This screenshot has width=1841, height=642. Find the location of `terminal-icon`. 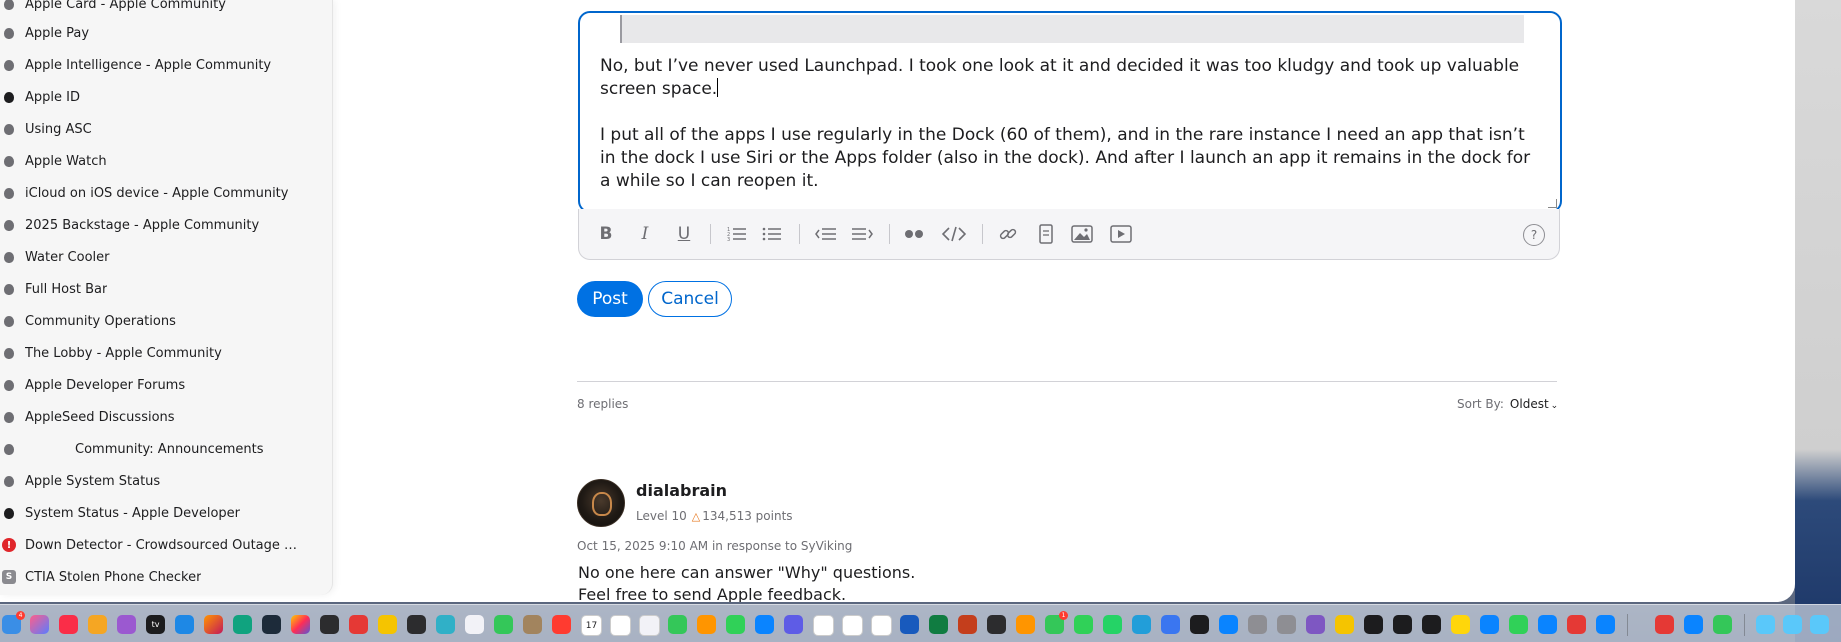

terminal-icon is located at coordinates (1199, 624).